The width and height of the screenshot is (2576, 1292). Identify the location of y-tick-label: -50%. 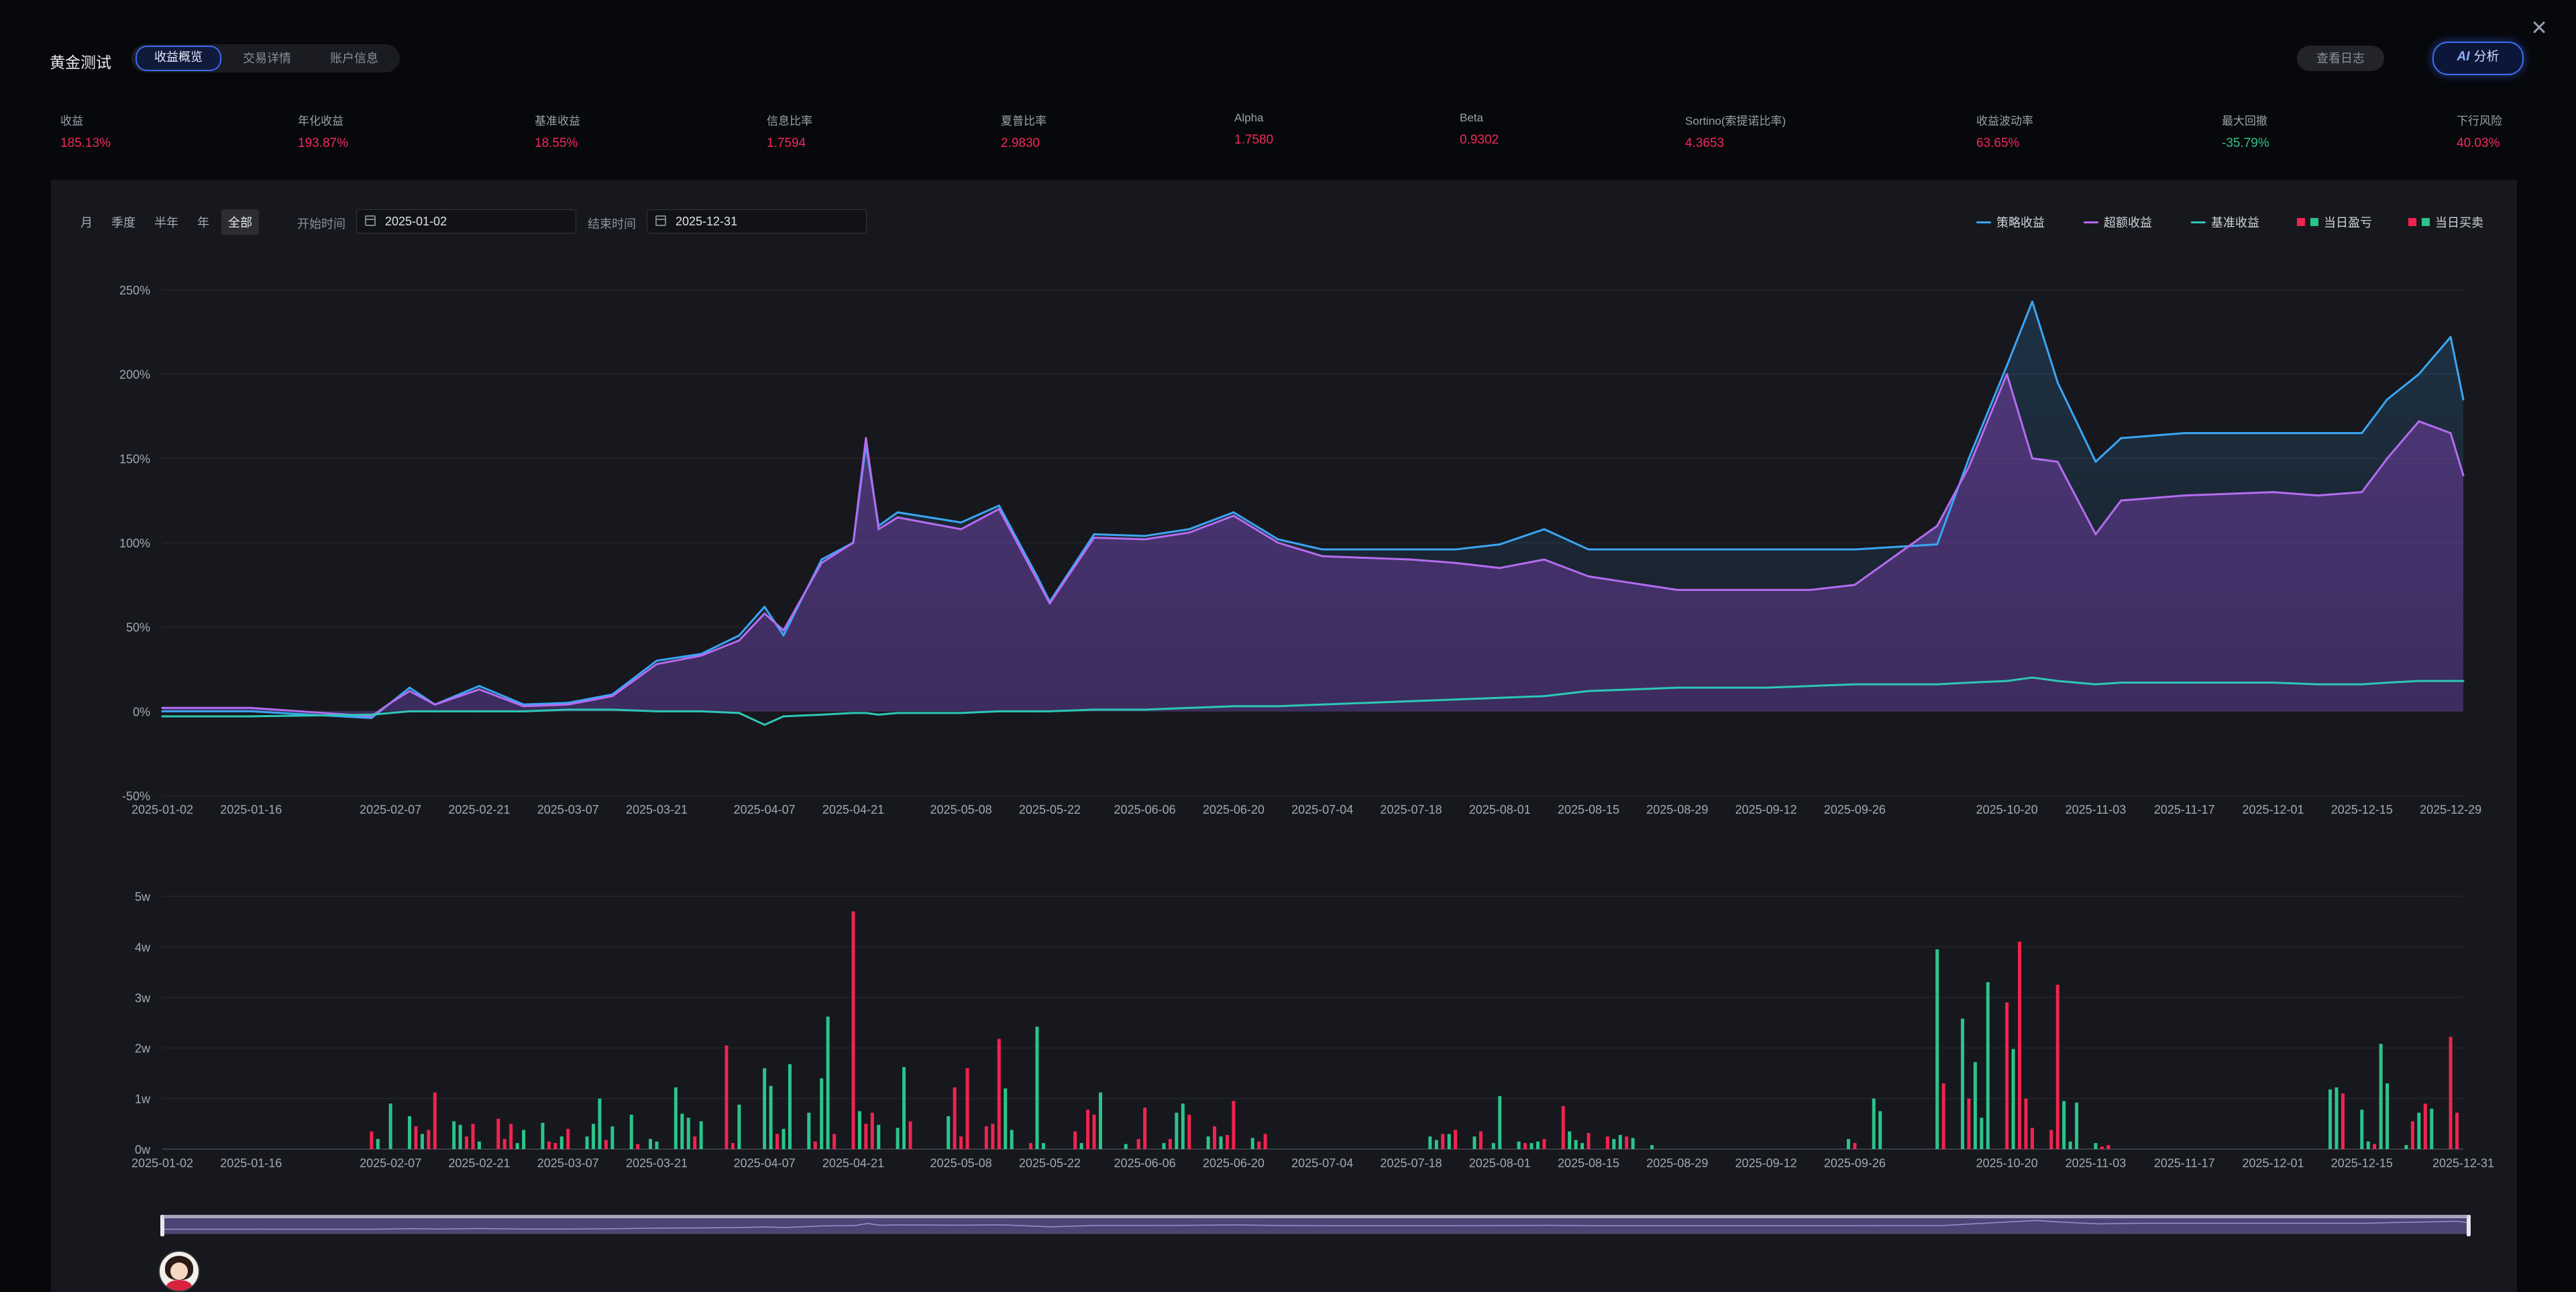
(136, 796).